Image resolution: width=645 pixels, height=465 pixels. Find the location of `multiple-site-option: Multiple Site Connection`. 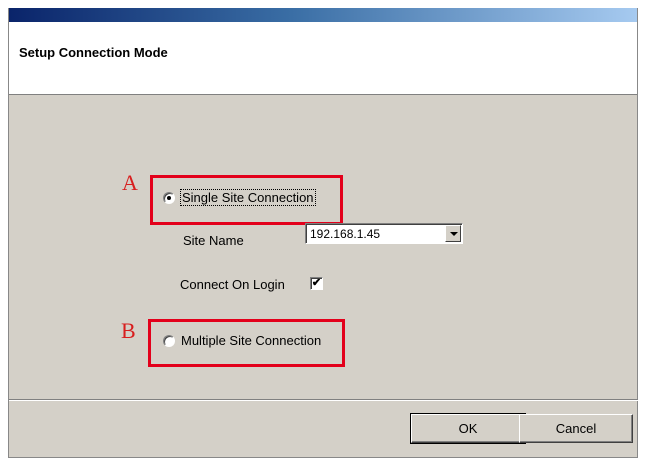

multiple-site-option: Multiple Site Connection is located at coordinates (242, 340).